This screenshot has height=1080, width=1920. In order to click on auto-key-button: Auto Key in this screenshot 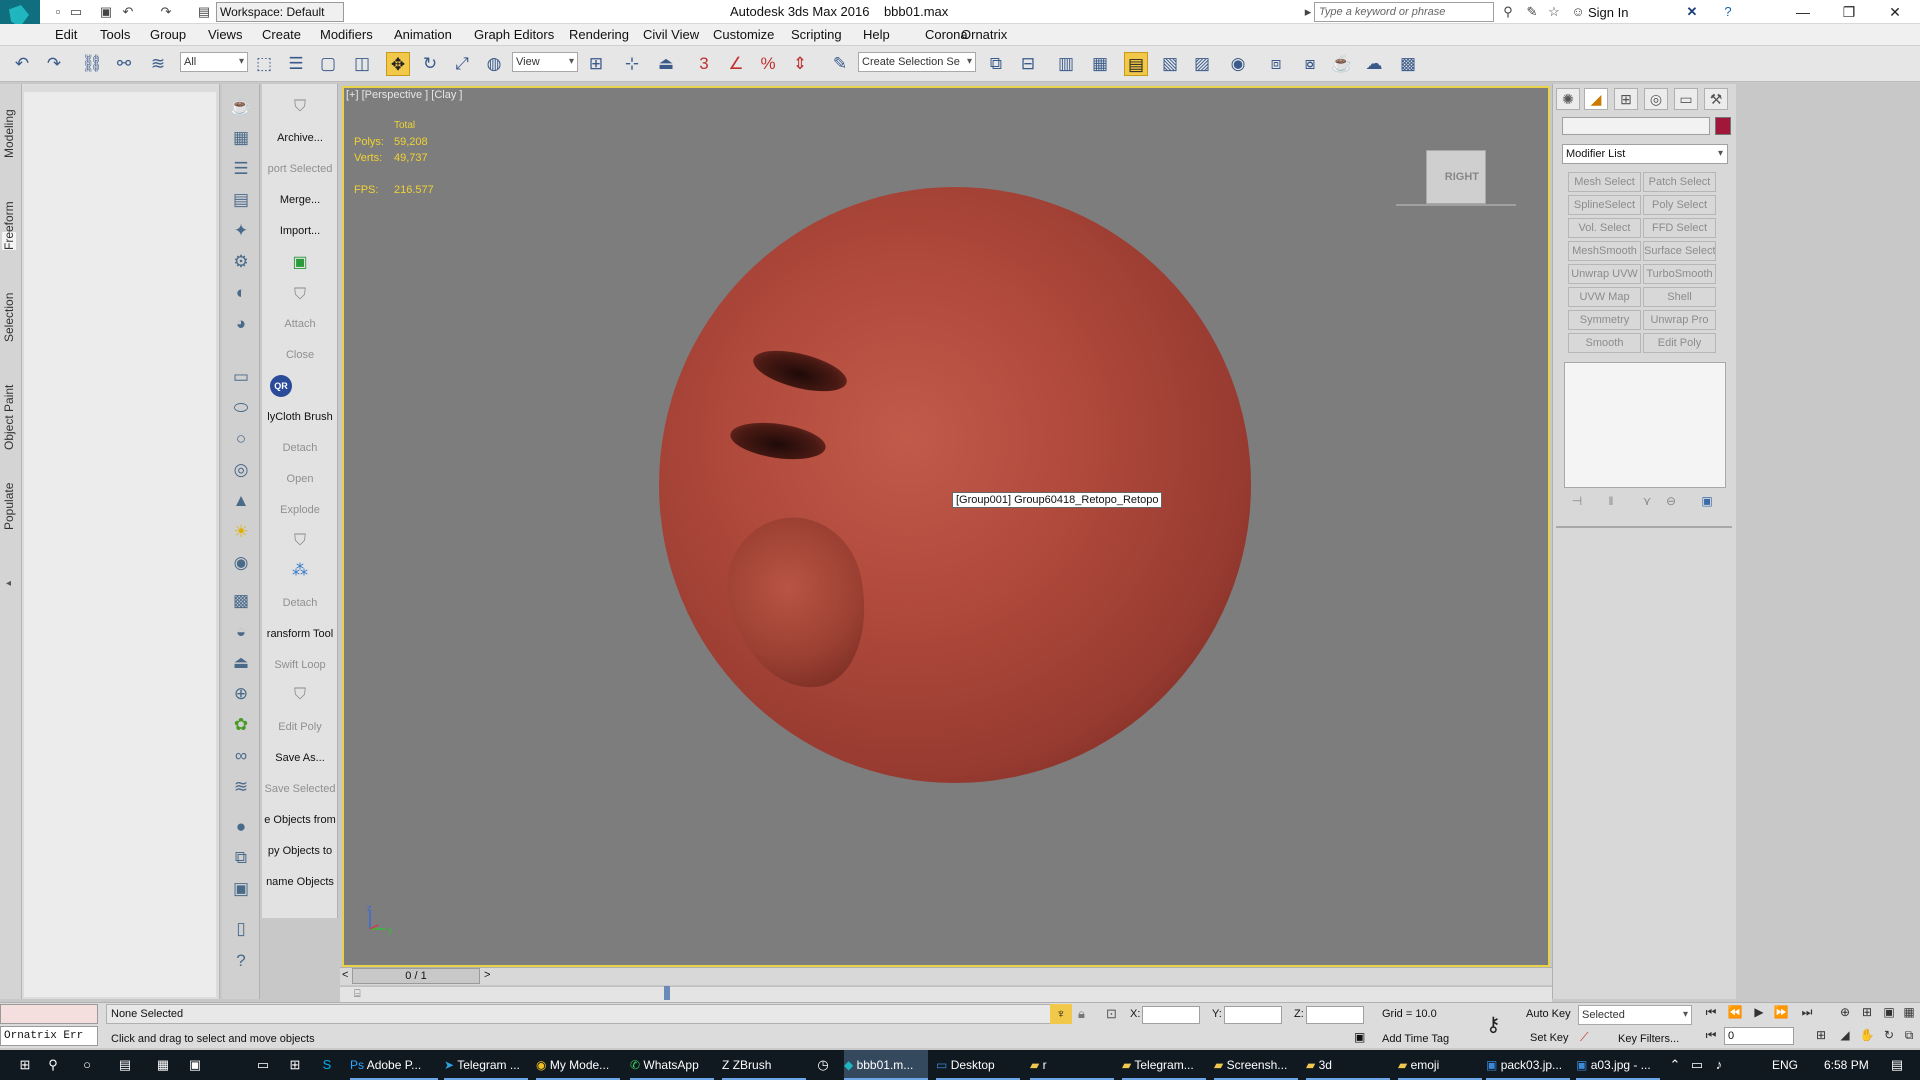, I will do `click(1548, 1014)`.